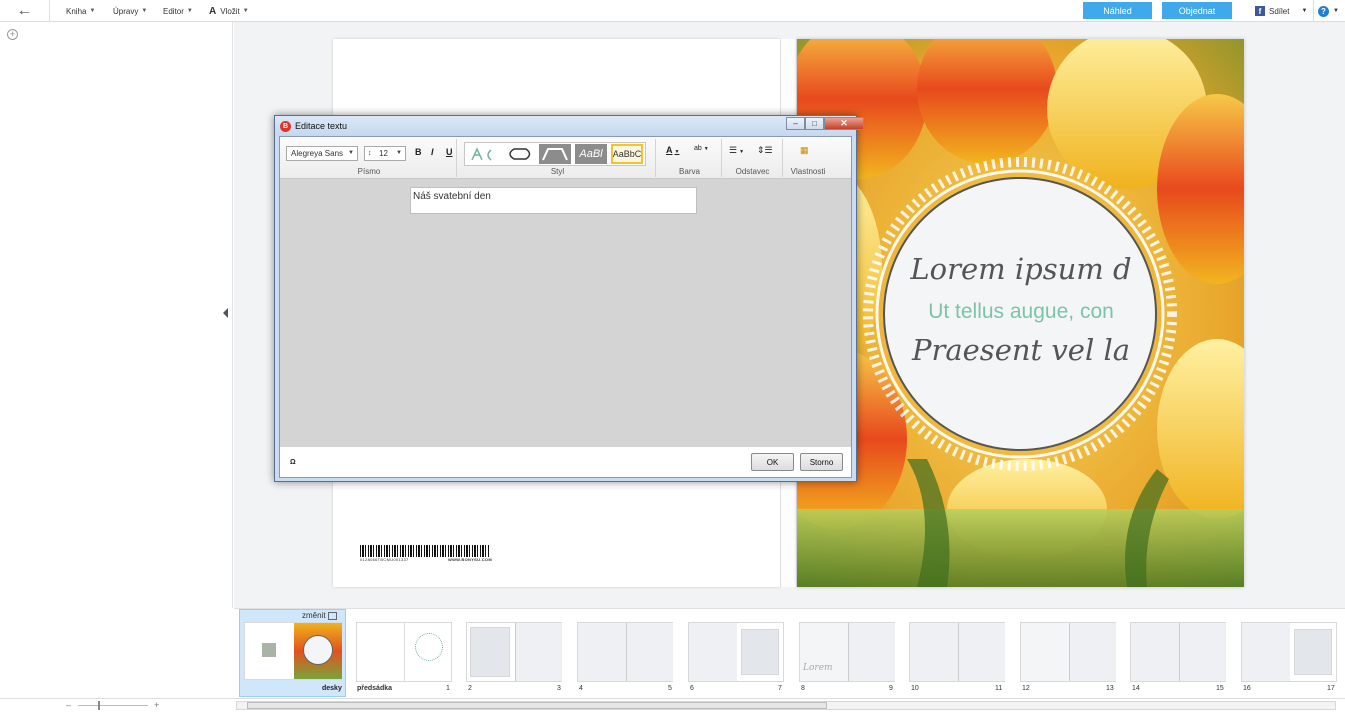  What do you see at coordinates (1247, 688) in the screenshot?
I see `page-num-16: 16` at bounding box center [1247, 688].